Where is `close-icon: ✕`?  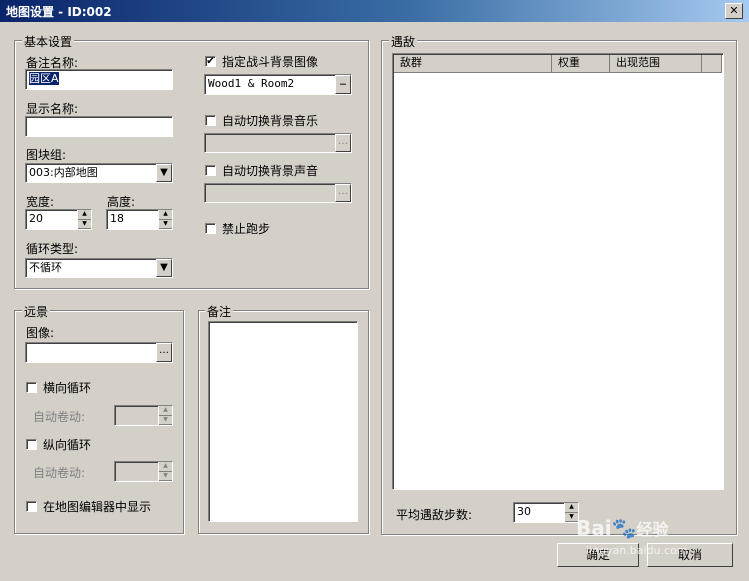 close-icon: ✕ is located at coordinates (734, 11).